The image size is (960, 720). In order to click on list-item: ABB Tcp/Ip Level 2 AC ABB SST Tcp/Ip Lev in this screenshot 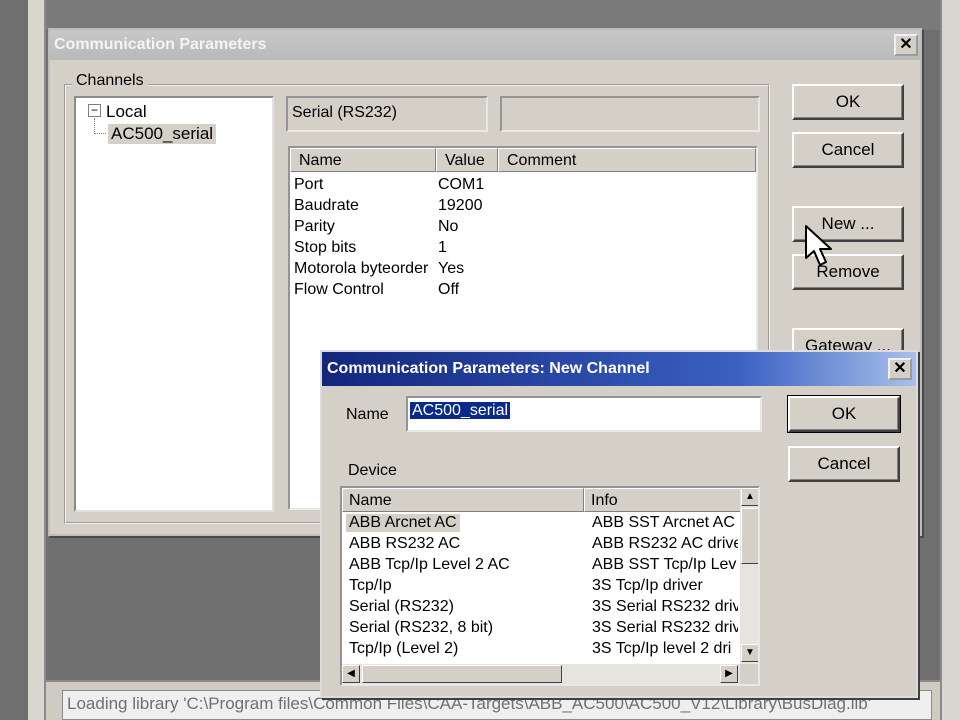, I will do `click(541, 566)`.